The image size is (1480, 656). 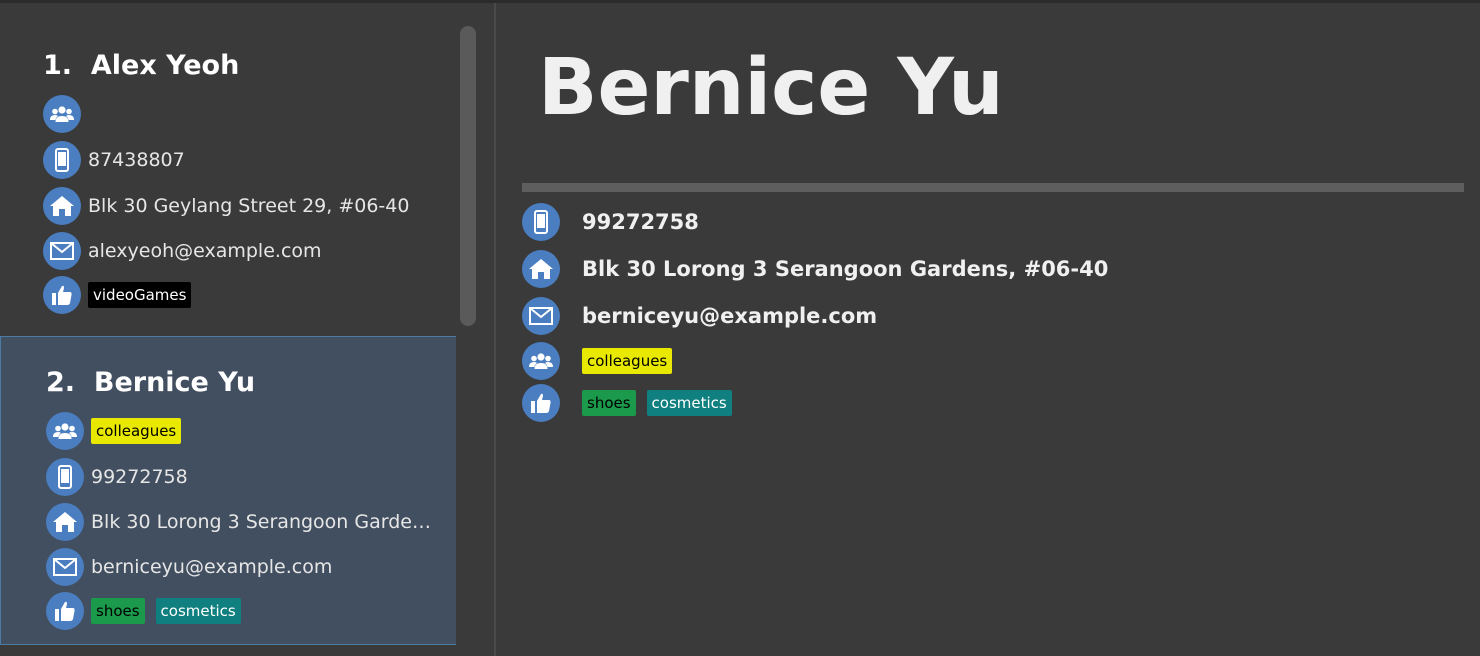 What do you see at coordinates (139, 477) in the screenshot?
I see `phone-text: 99272758` at bounding box center [139, 477].